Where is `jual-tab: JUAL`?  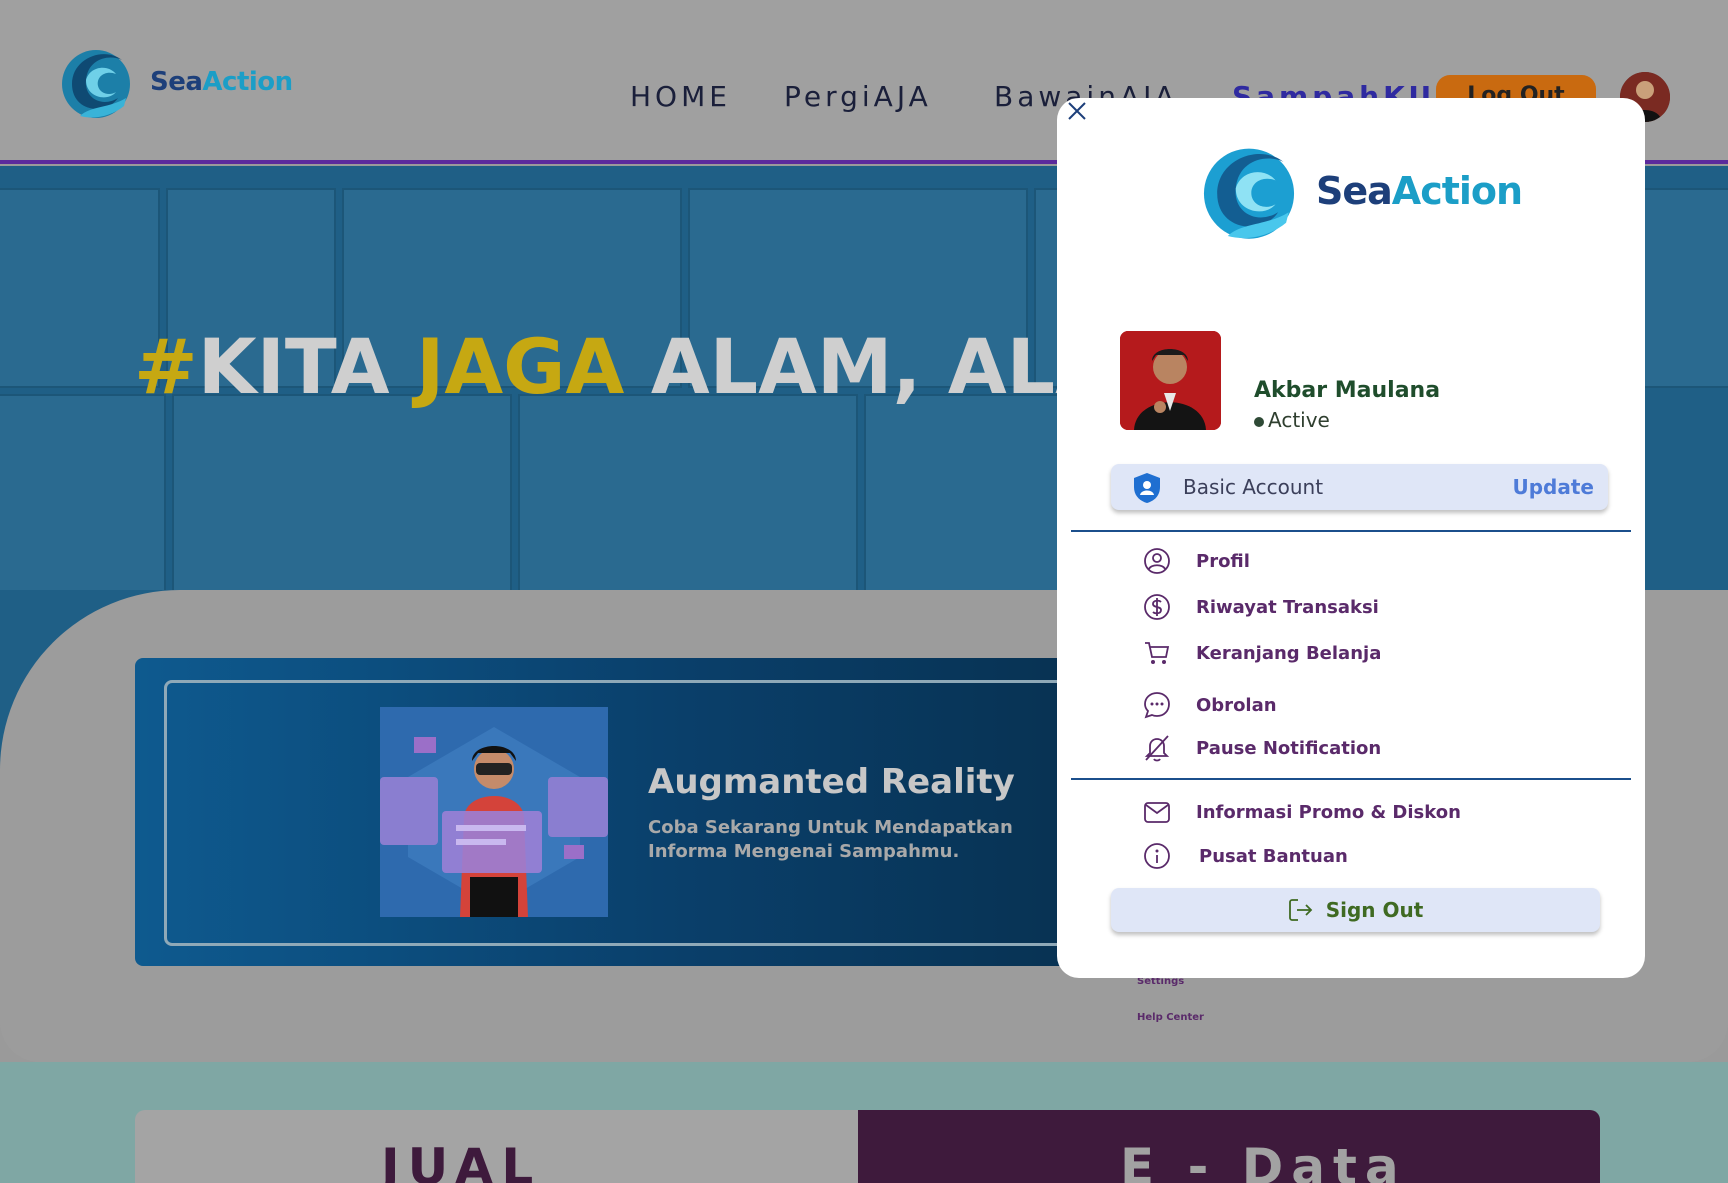 jual-tab: JUAL is located at coordinates (497, 1146).